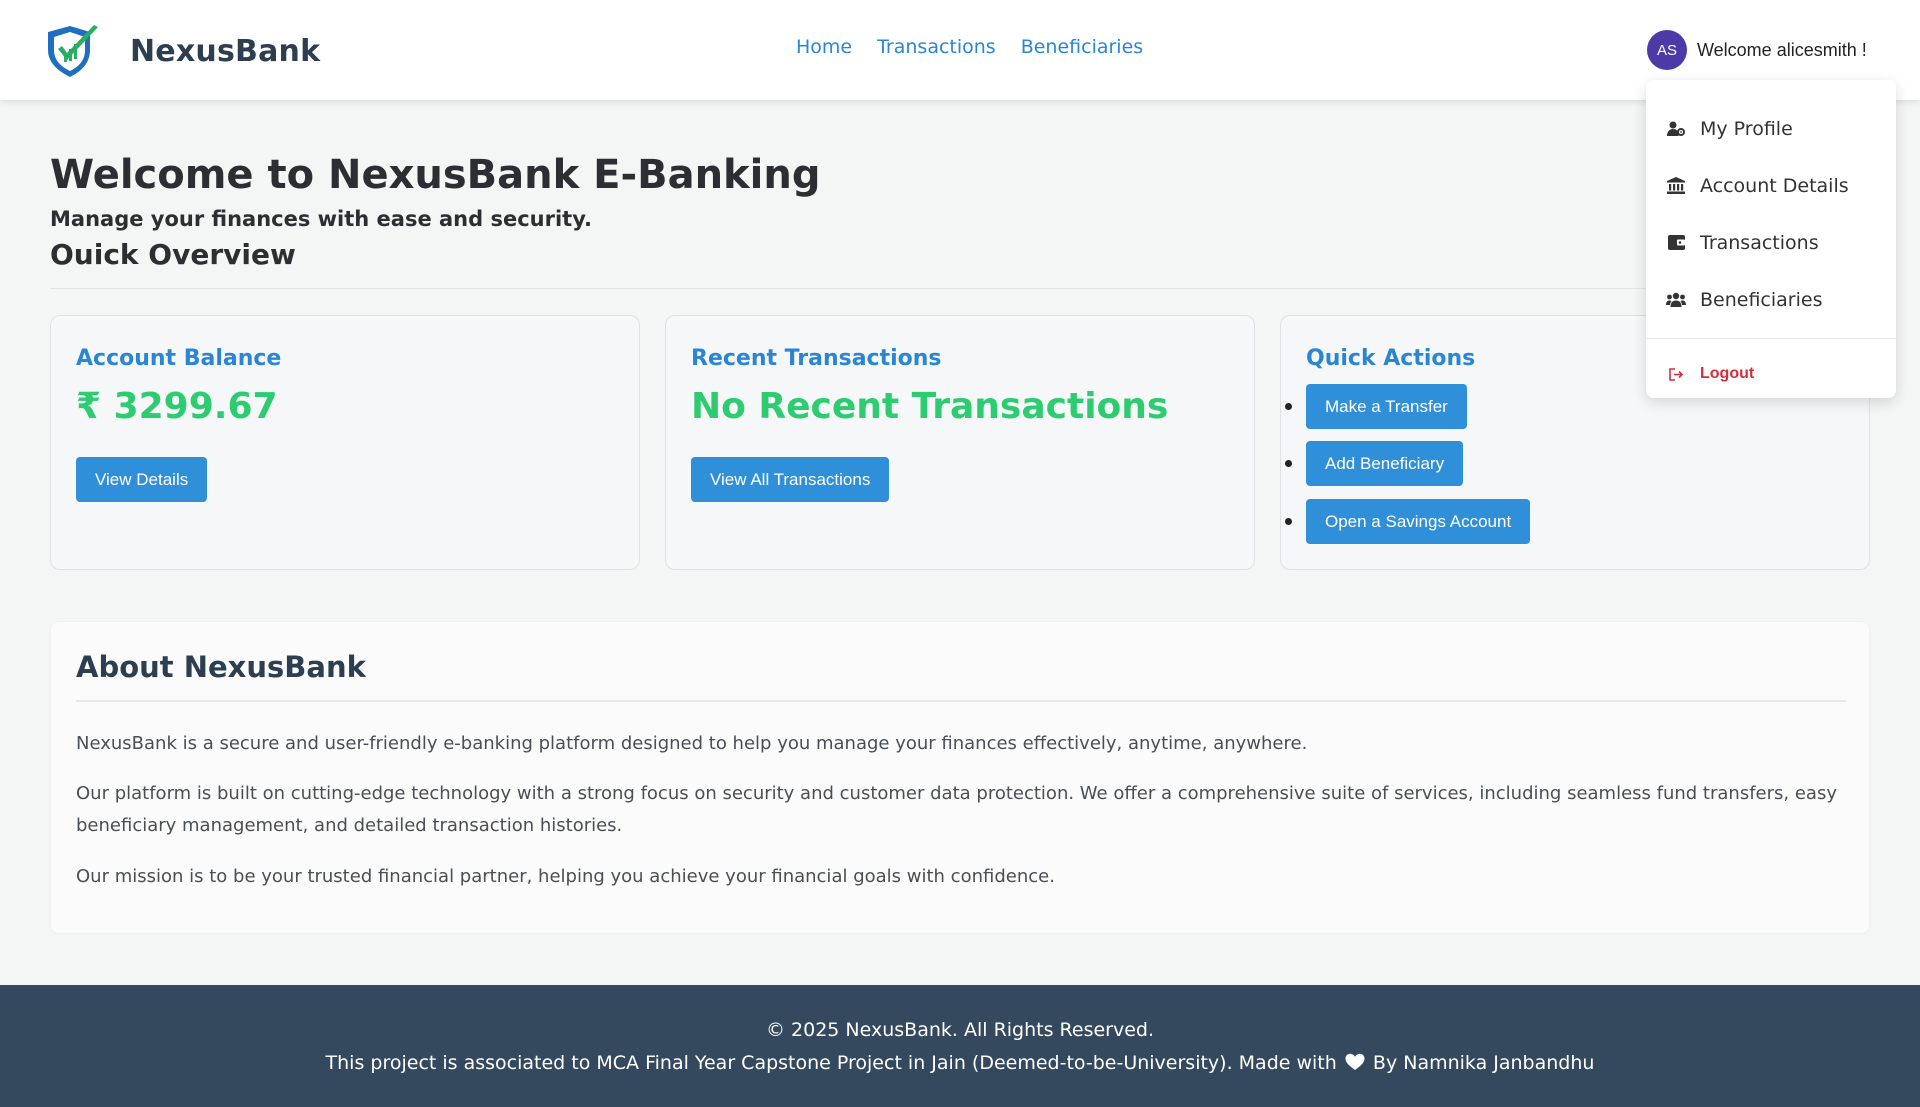 The width and height of the screenshot is (1920, 1107). I want to click on card-title: Recent Transactions, so click(816, 358).